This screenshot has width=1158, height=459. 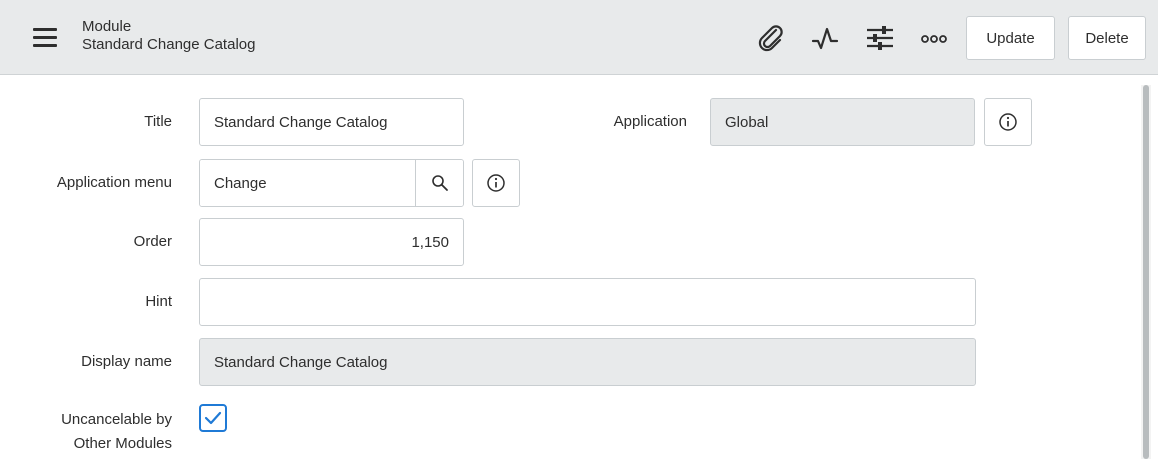 I want to click on uncancelable-label-line2: Other Modules, so click(x=122, y=443).